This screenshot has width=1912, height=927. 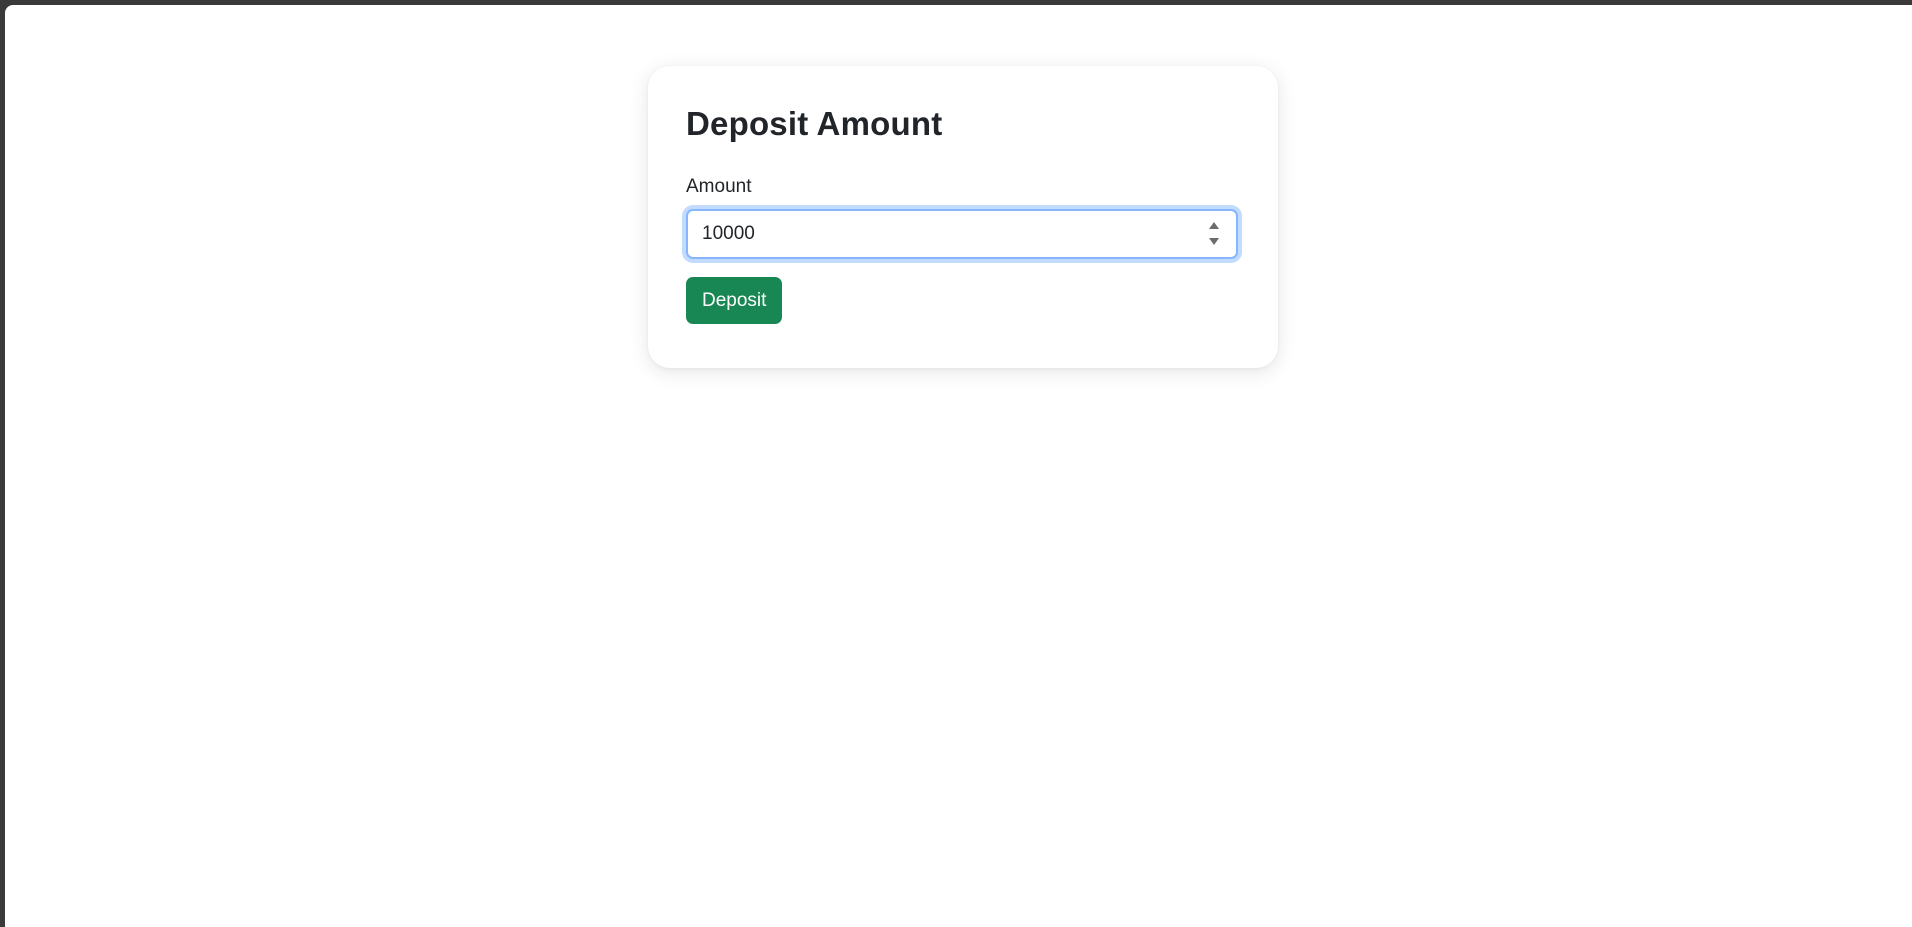 I want to click on spinner-down-button, so click(x=1214, y=242).